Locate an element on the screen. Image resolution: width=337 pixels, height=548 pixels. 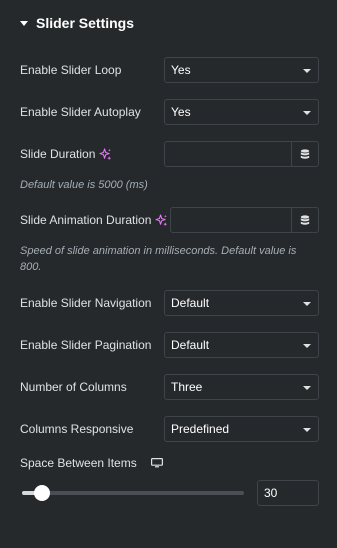
slider-autoplay-row: Enable Slider Autoplay Yes is located at coordinates (169, 112).